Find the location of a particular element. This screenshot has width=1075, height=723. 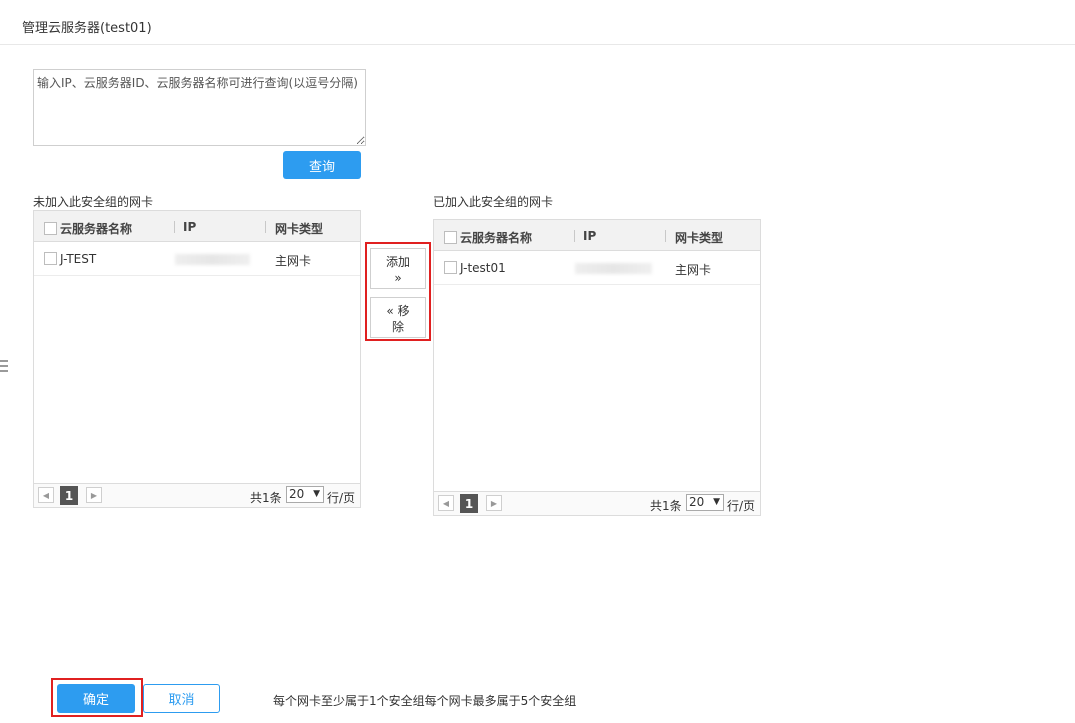

confirm-button: 确定 is located at coordinates (96, 698).